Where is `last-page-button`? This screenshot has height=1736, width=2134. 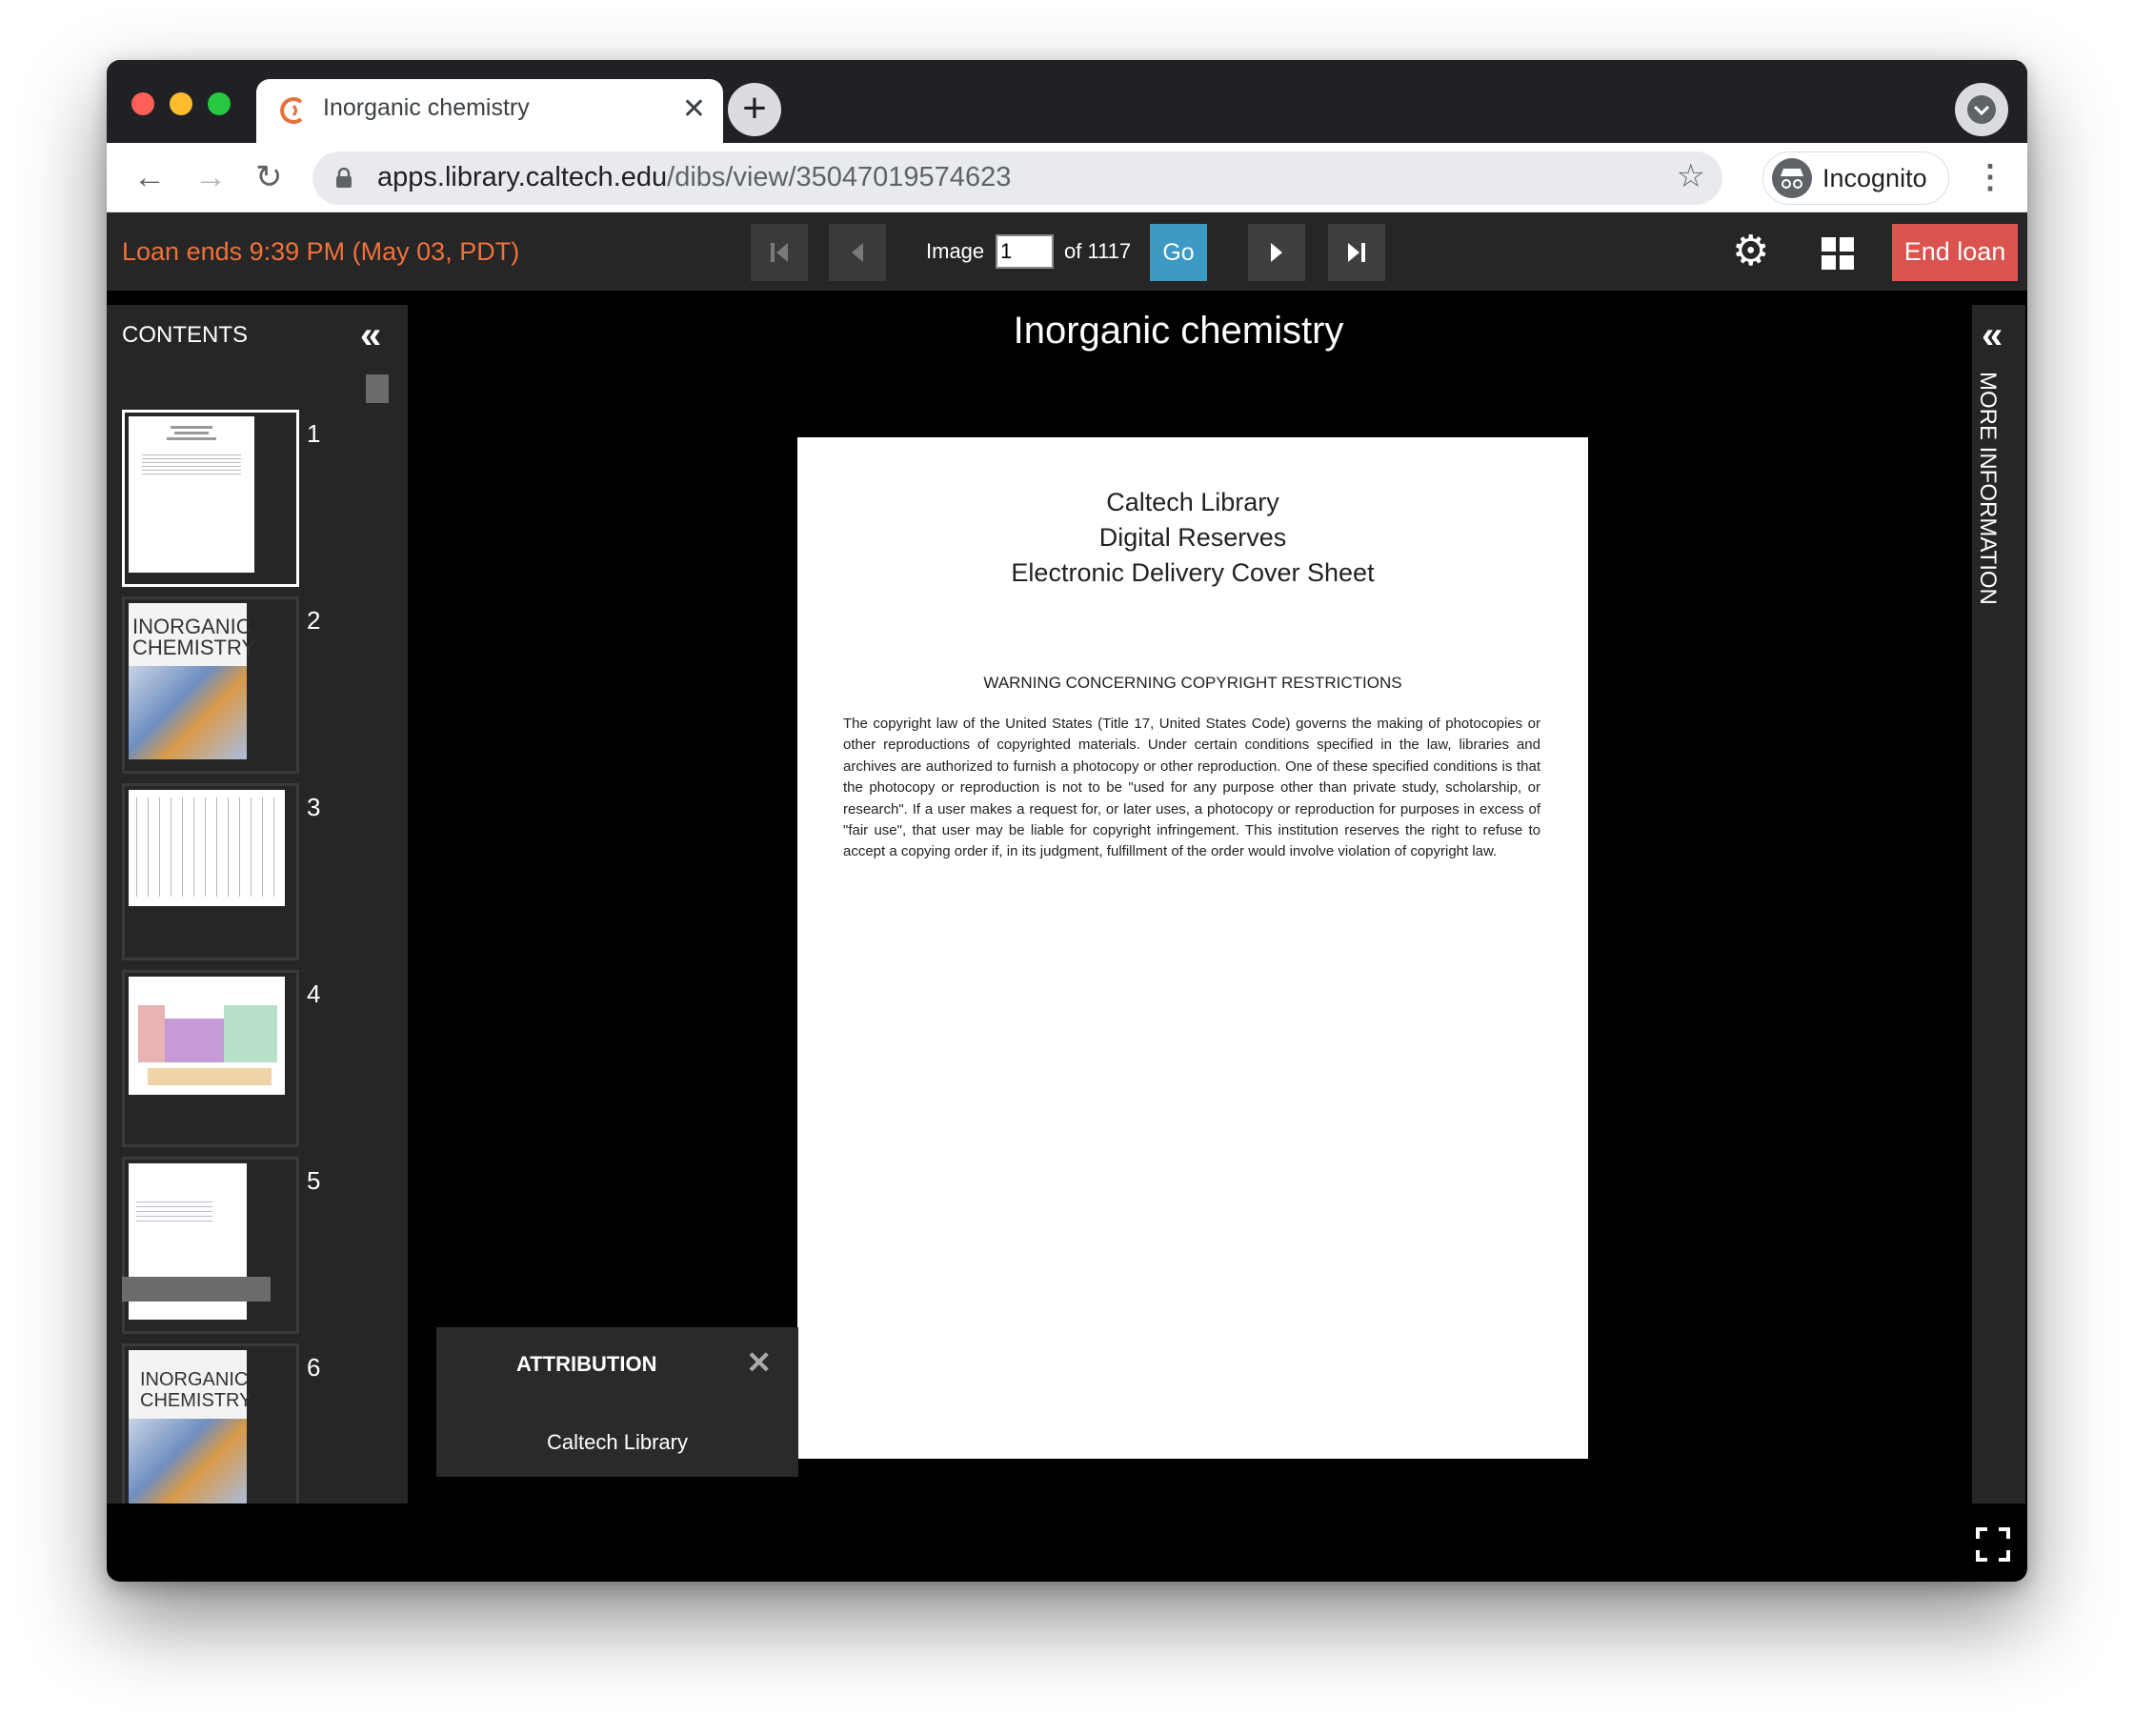
last-page-button is located at coordinates (1356, 252).